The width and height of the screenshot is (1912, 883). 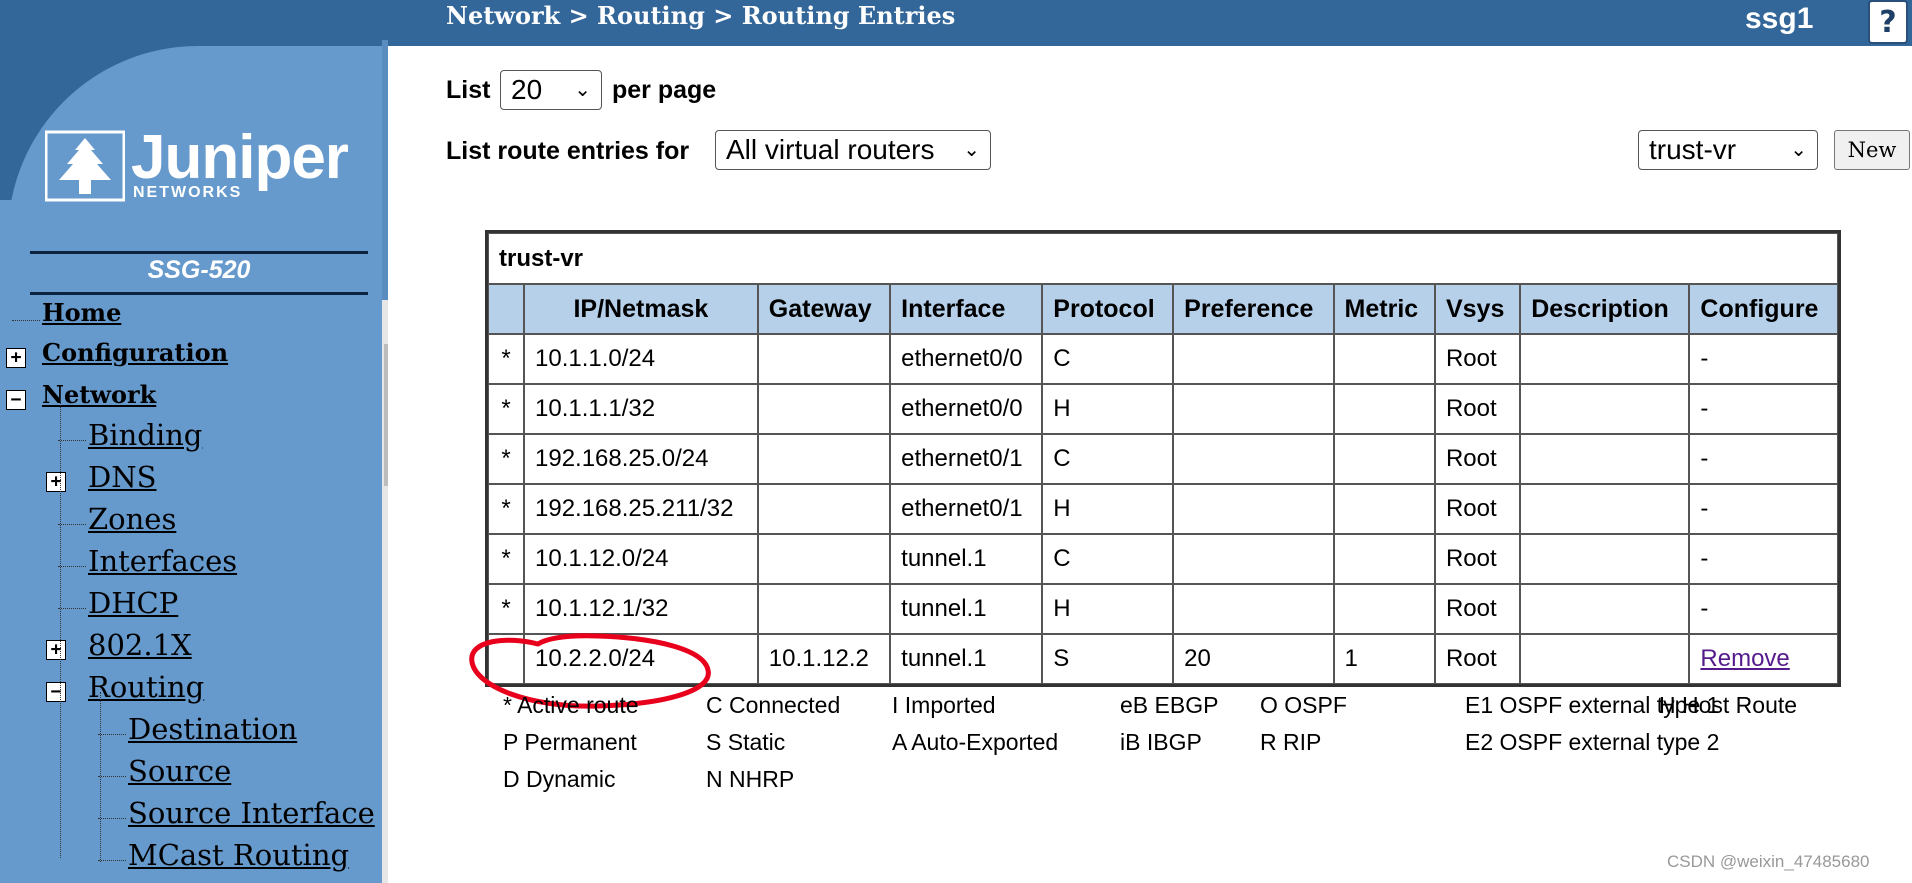 I want to click on remove-route-link: Remove, so click(x=1744, y=658).